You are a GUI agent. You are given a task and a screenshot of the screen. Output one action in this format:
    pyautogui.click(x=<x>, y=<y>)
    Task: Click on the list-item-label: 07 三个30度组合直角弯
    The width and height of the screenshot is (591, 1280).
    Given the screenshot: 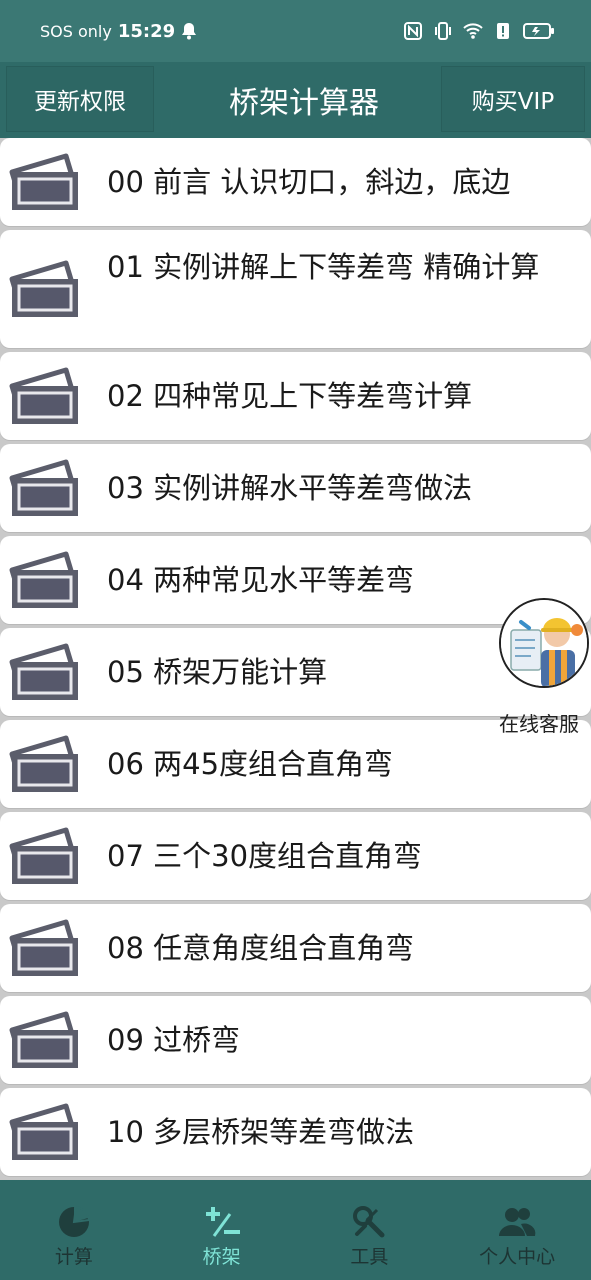 What is the action you would take?
    pyautogui.click(x=265, y=856)
    